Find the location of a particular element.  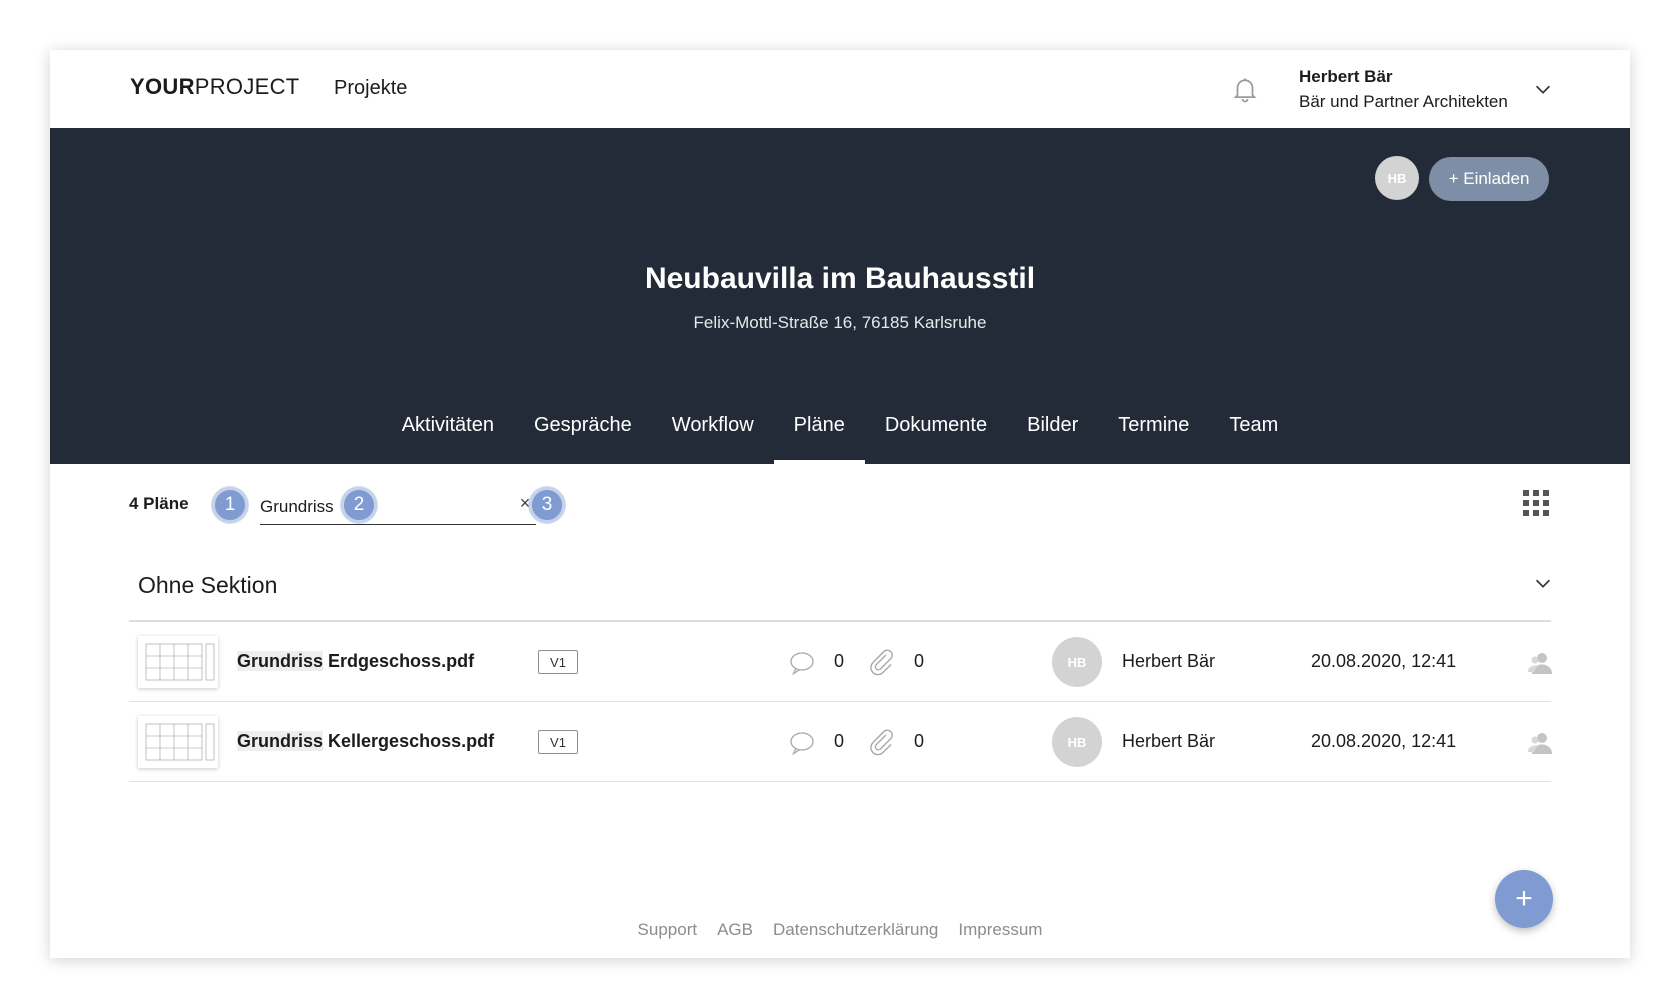

tab-workflow: Workflow is located at coordinates (713, 429).